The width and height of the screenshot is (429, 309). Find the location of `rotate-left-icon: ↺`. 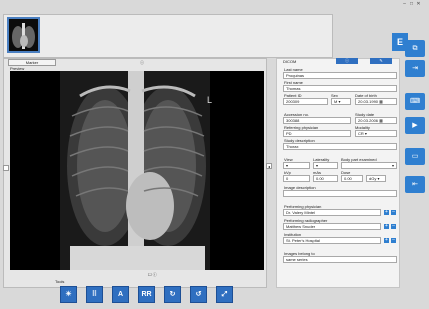

rotate-left-icon: ↺ is located at coordinates (198, 294).